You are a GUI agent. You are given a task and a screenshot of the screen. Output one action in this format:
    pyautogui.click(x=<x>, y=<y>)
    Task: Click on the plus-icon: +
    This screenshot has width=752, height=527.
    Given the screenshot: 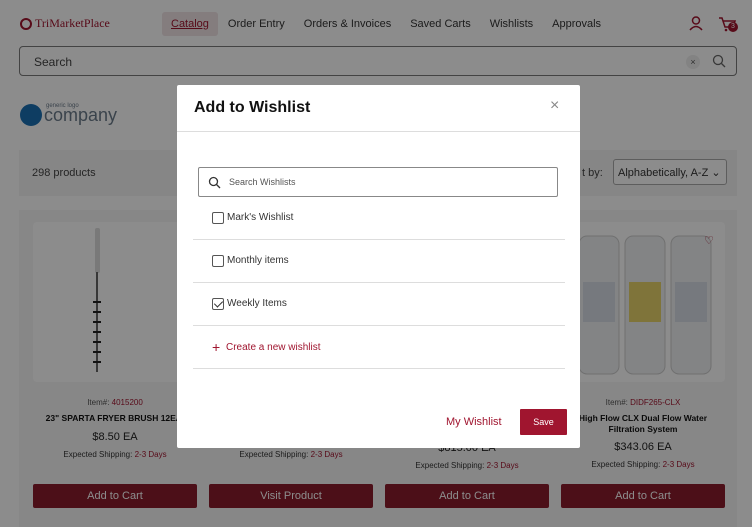 What is the action you would take?
    pyautogui.click(x=216, y=347)
    